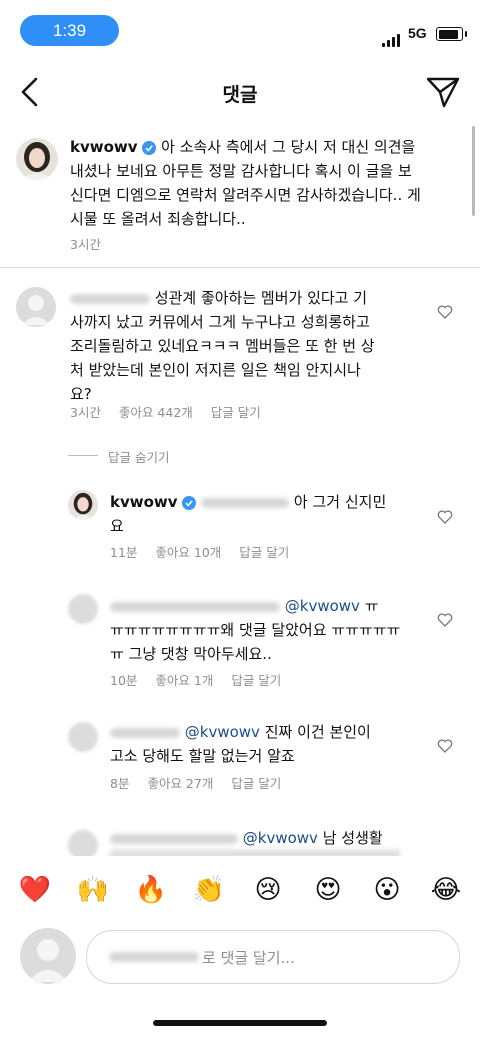 This screenshot has height=1038, width=480. Describe the element at coordinates (37, 159) in the screenshot. I see `caption-avatar` at that location.